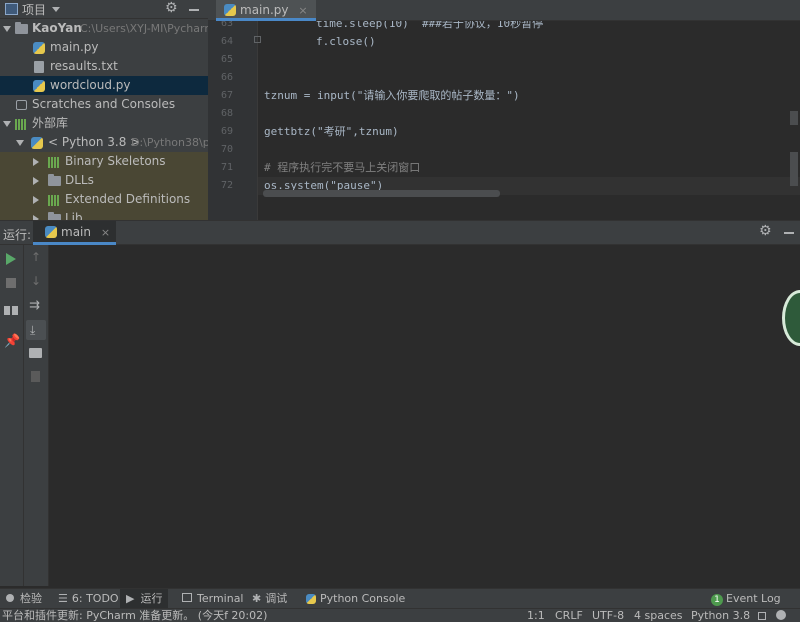 This screenshot has height=622, width=800. Describe the element at coordinates (104, 214) in the screenshot. I see `tree-item-lib: Lib` at that location.